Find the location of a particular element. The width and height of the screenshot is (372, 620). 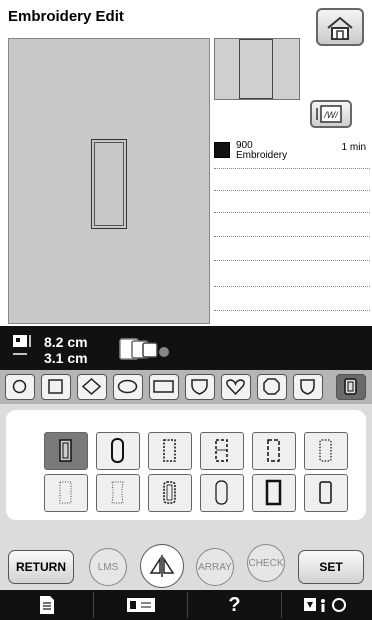

status-list-button is located at coordinates (47, 605).